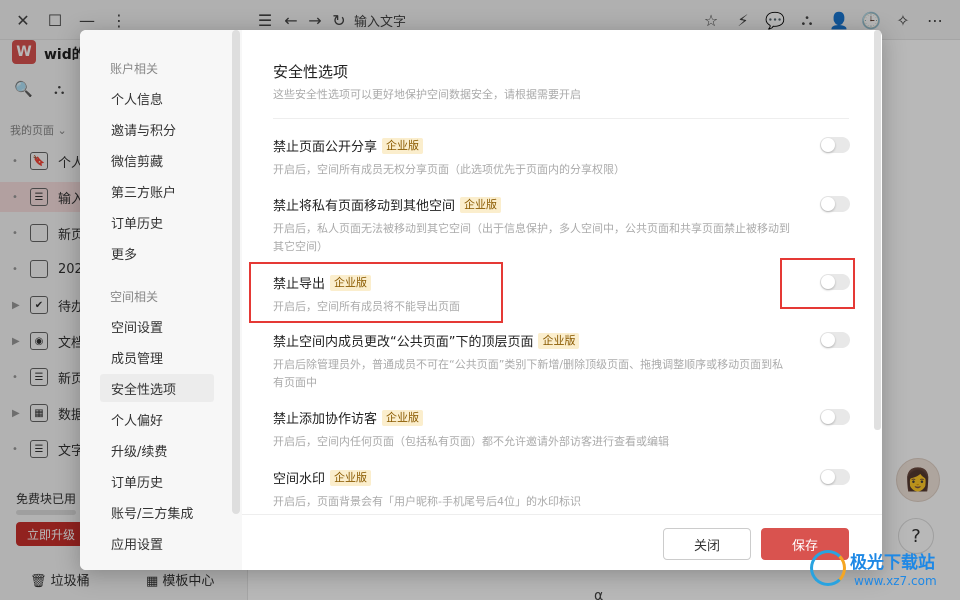 This screenshot has width=960, height=600. What do you see at coordinates (364, 206) in the screenshot?
I see `option-title: 禁止将私有页面移动到其他空间` at bounding box center [364, 206].